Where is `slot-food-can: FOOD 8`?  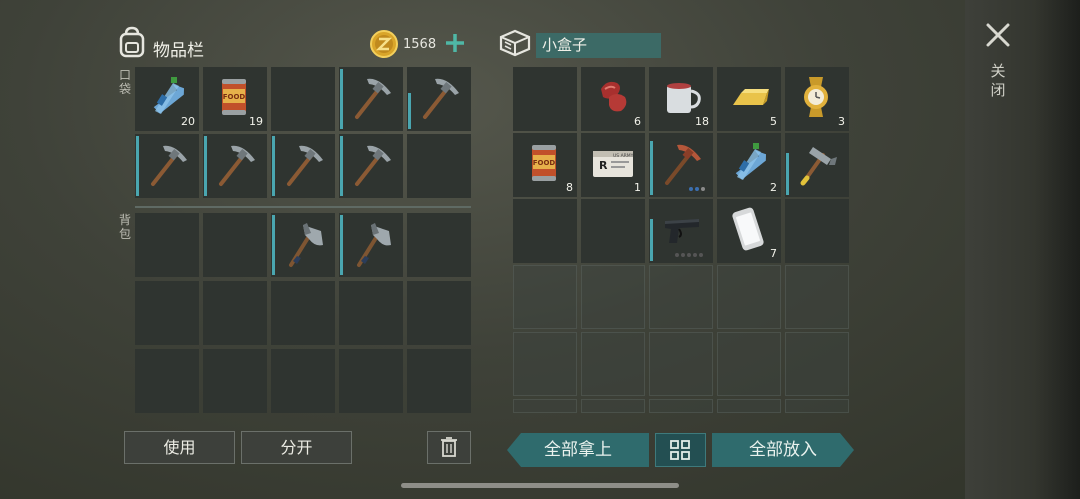 slot-food-can: FOOD 8 is located at coordinates (545, 165).